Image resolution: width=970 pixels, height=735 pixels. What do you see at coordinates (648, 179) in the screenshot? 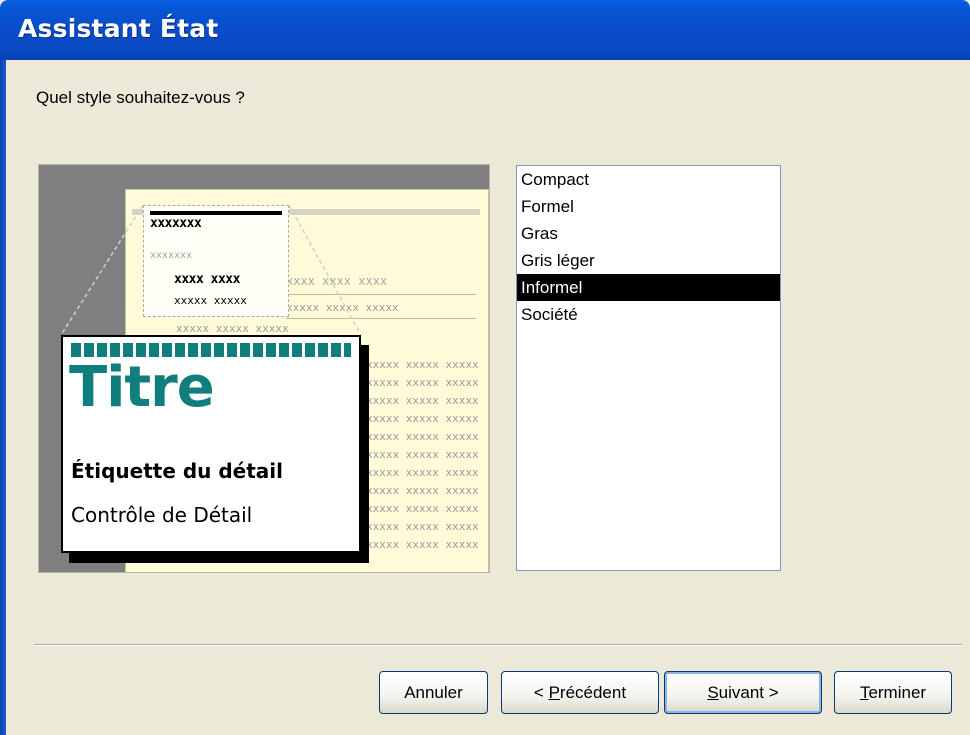
I see `style-option-compact: Compact` at bounding box center [648, 179].